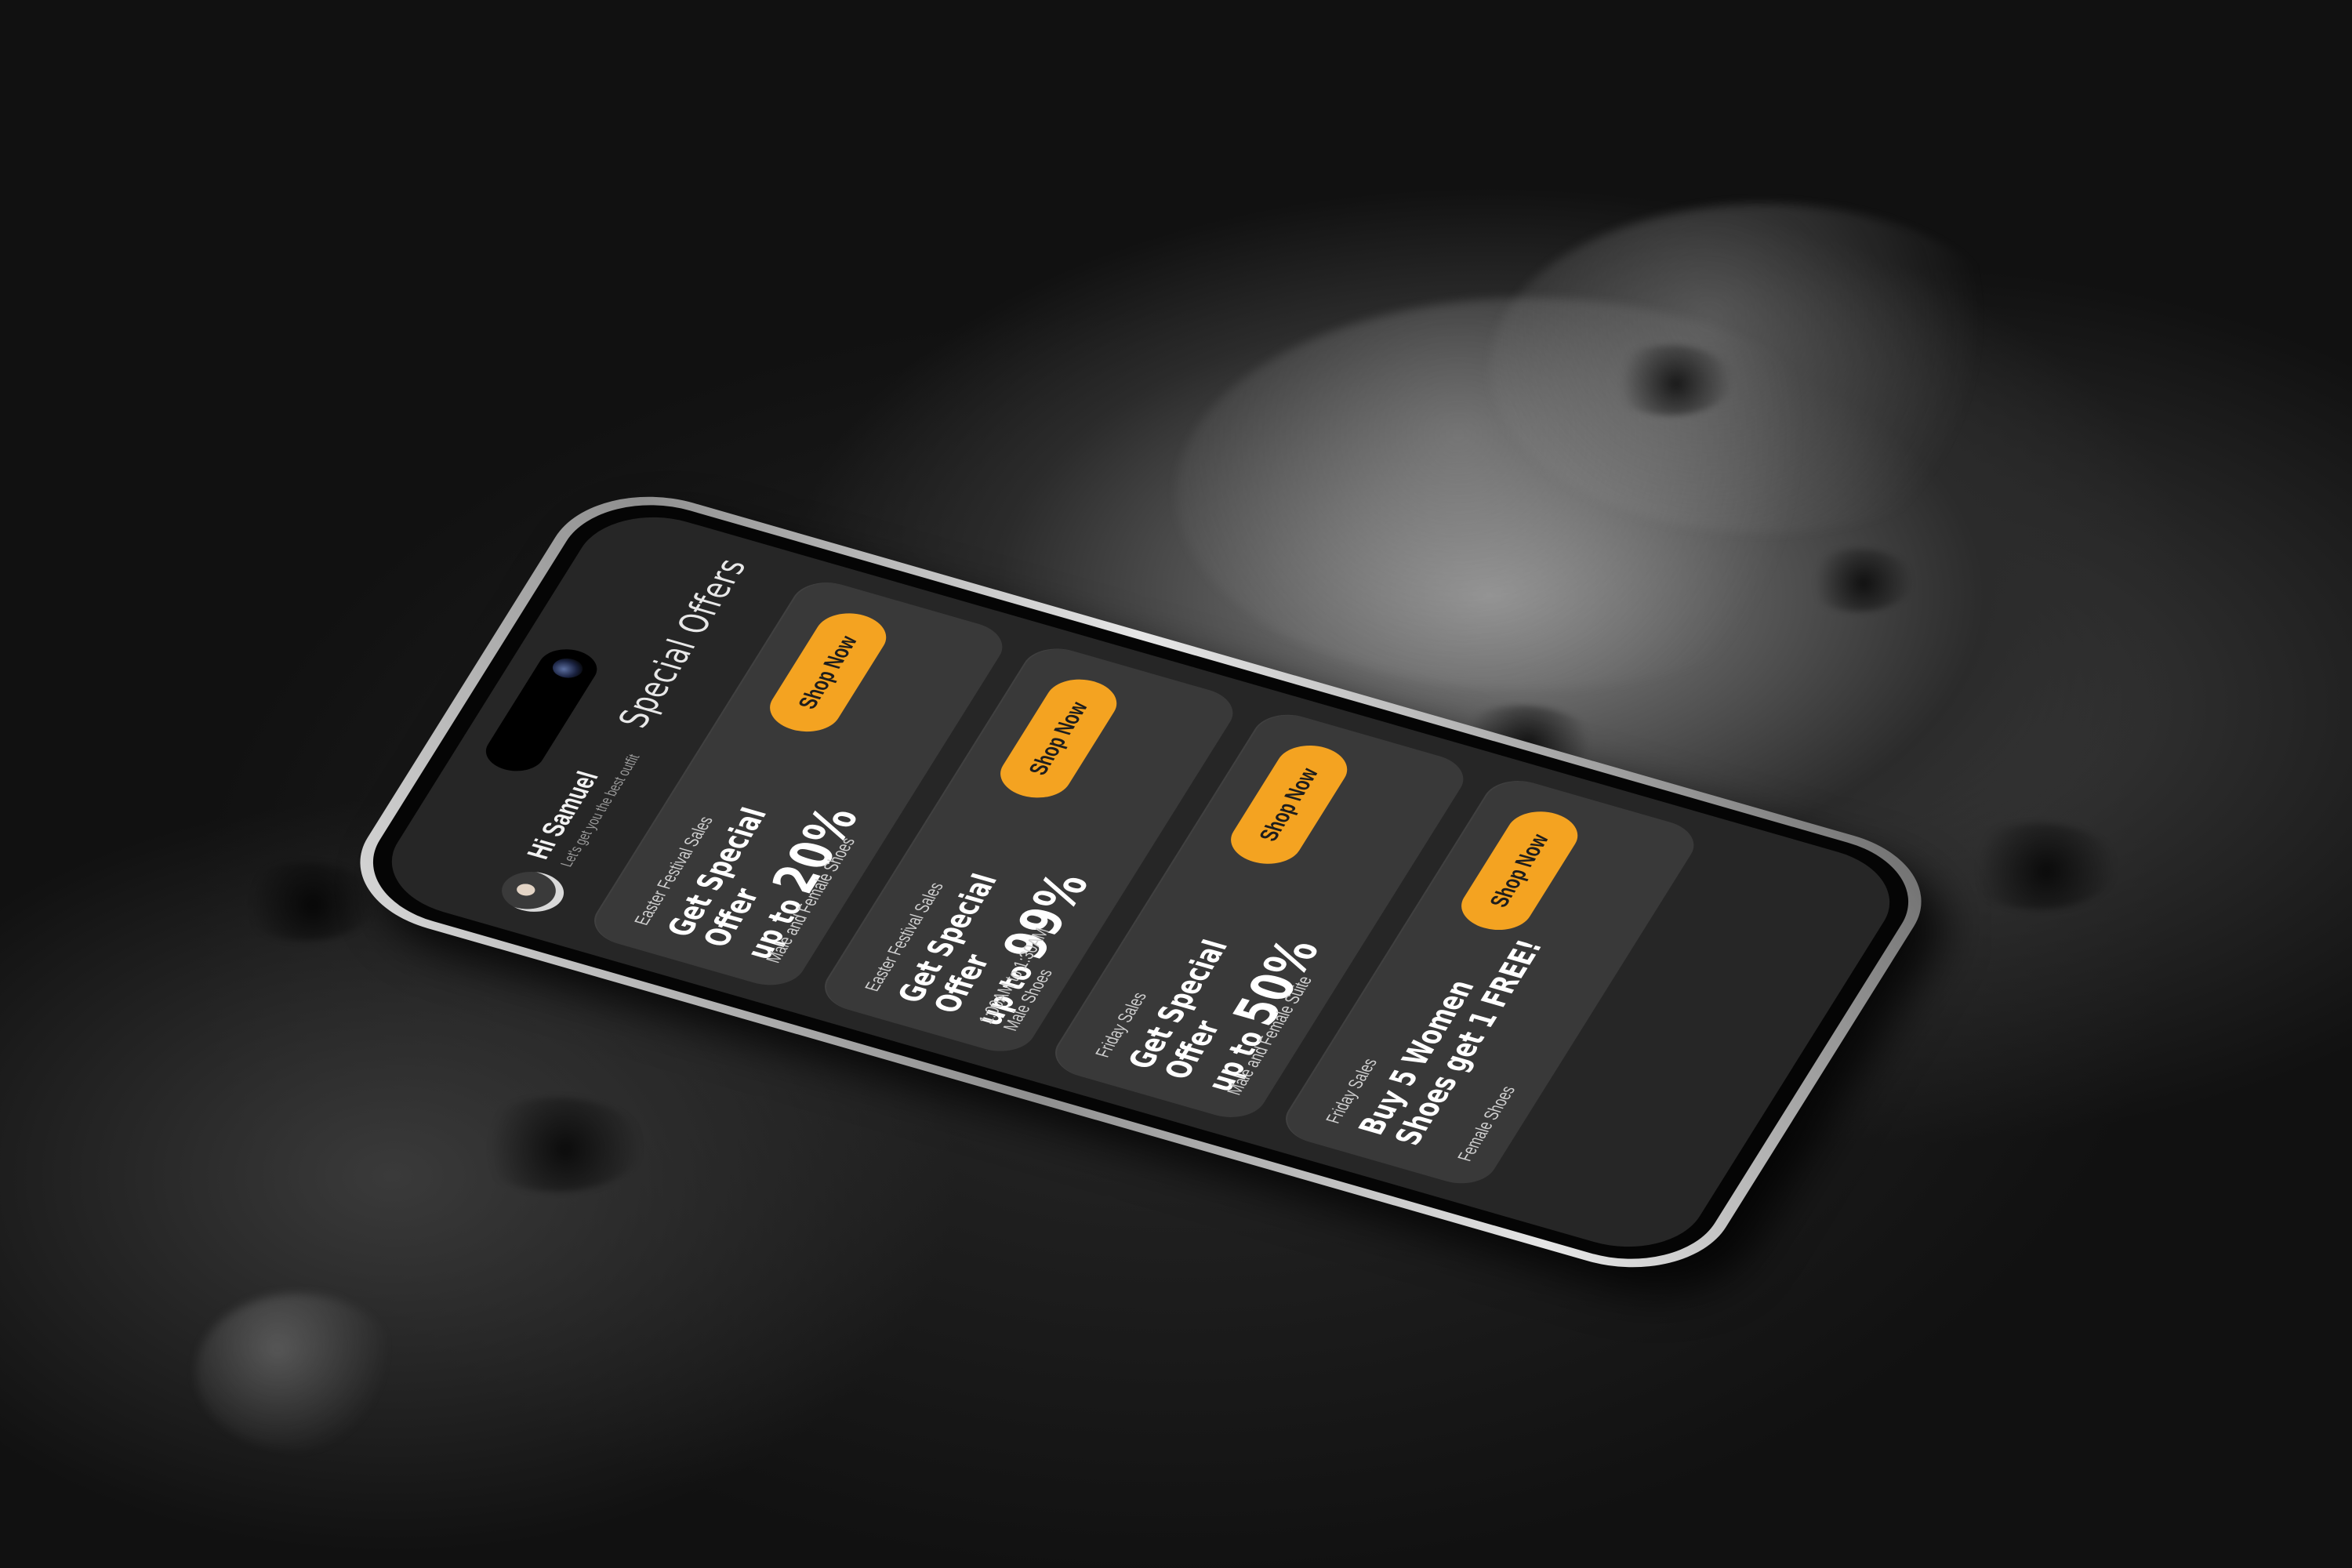  I want to click on user-avatar, so click(532, 892).